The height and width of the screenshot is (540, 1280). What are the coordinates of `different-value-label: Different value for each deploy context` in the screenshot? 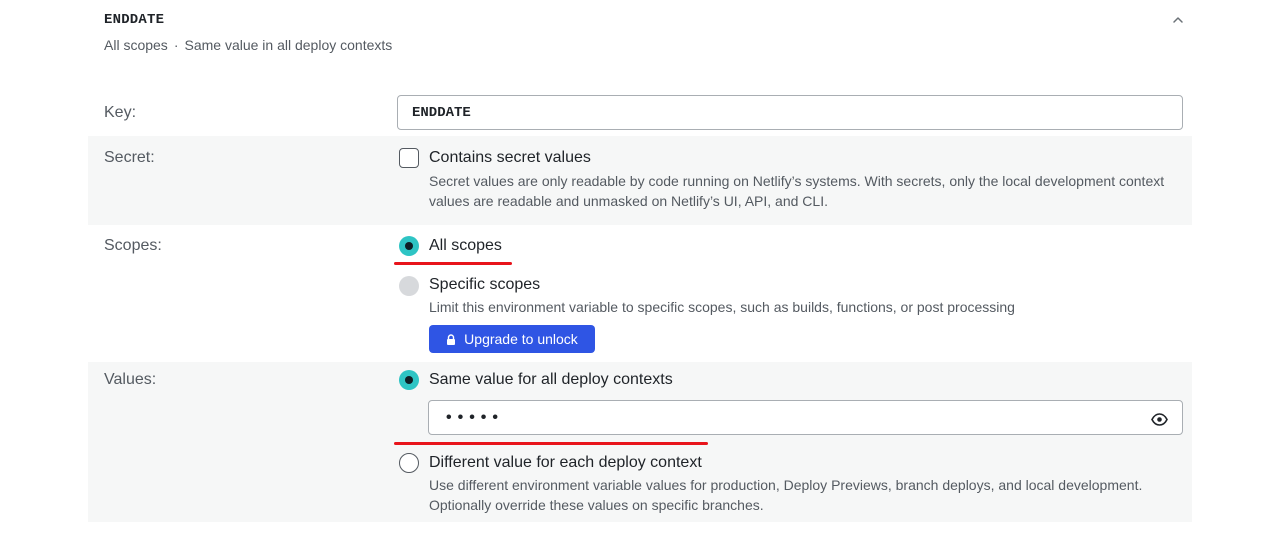 It's located at (565, 463).